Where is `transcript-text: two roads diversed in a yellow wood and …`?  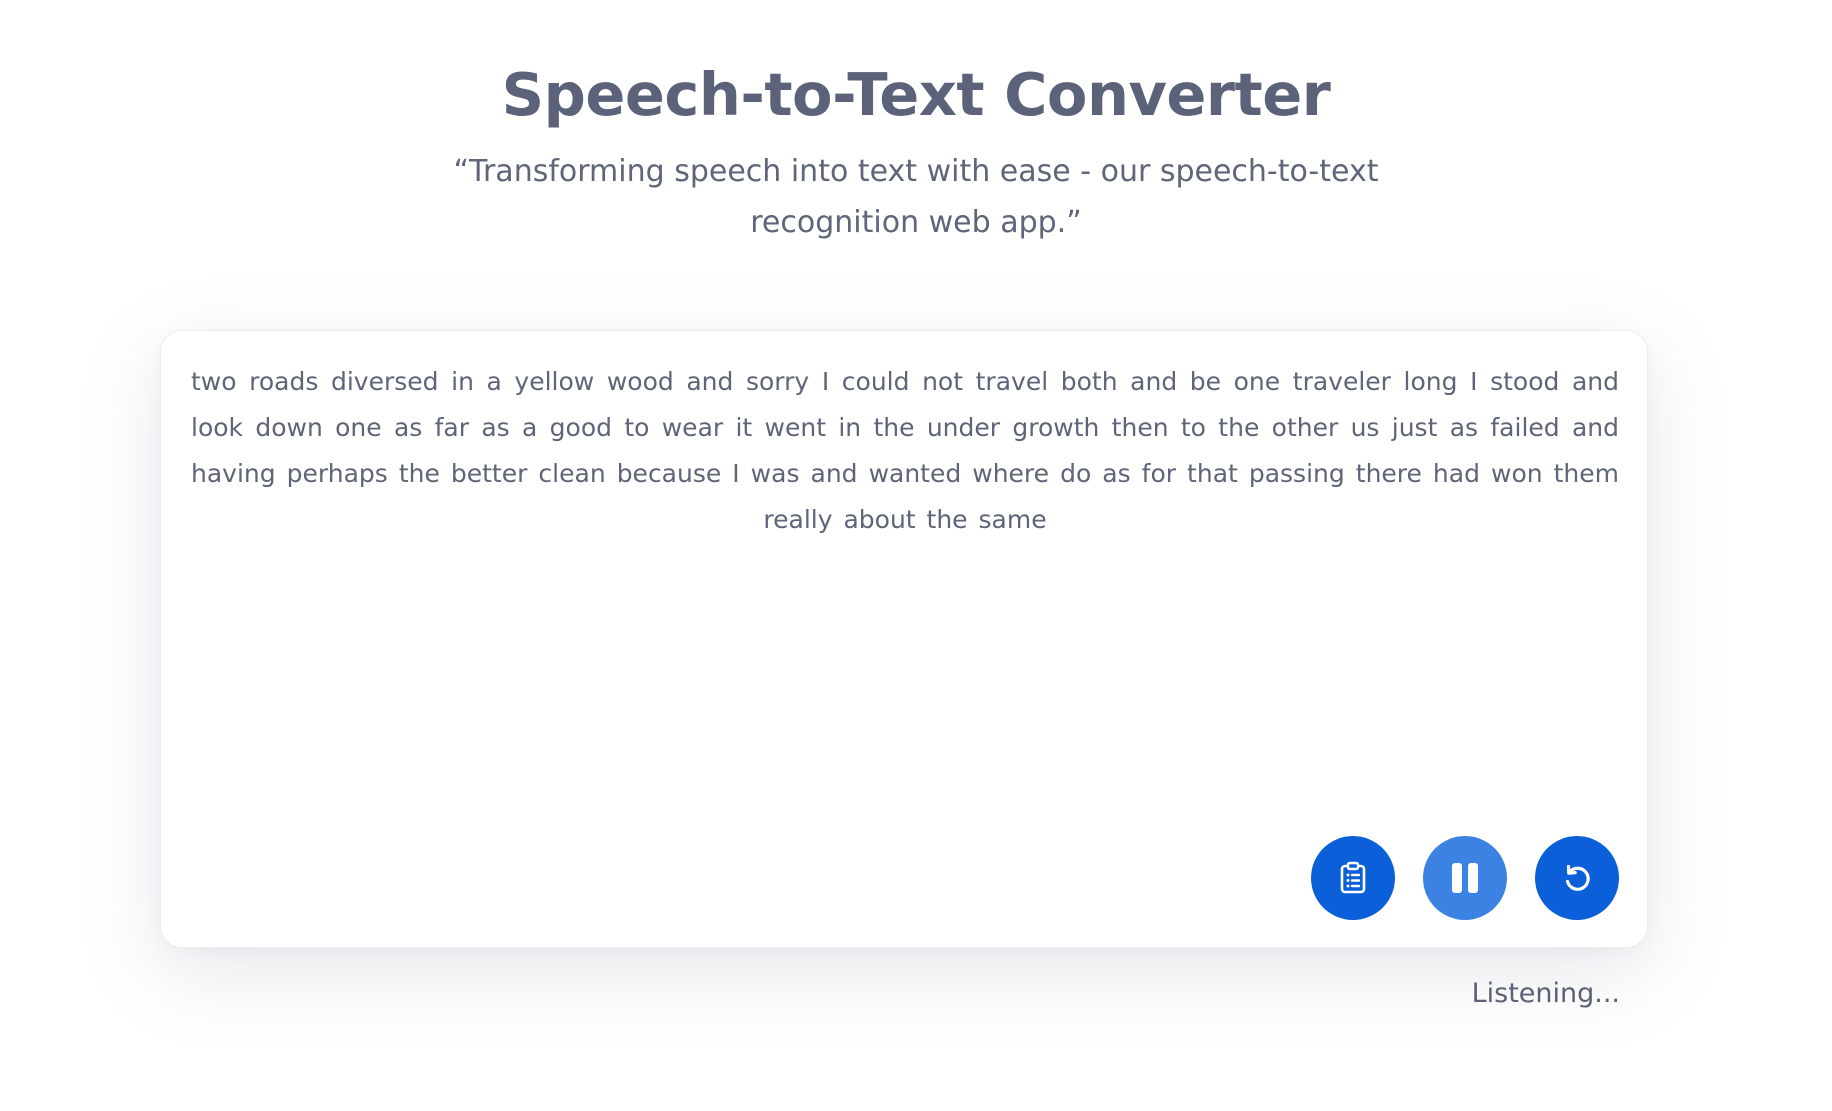 transcript-text: two roads diversed in a yellow wood and … is located at coordinates (905, 450).